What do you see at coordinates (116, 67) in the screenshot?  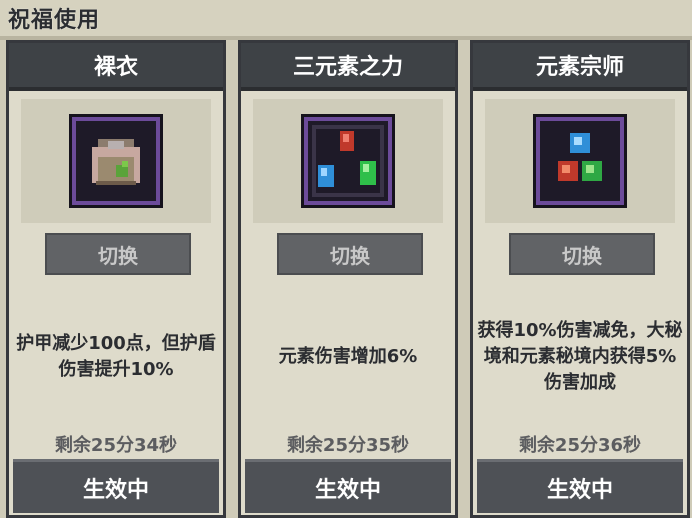 I see `card-title: 裸衣` at bounding box center [116, 67].